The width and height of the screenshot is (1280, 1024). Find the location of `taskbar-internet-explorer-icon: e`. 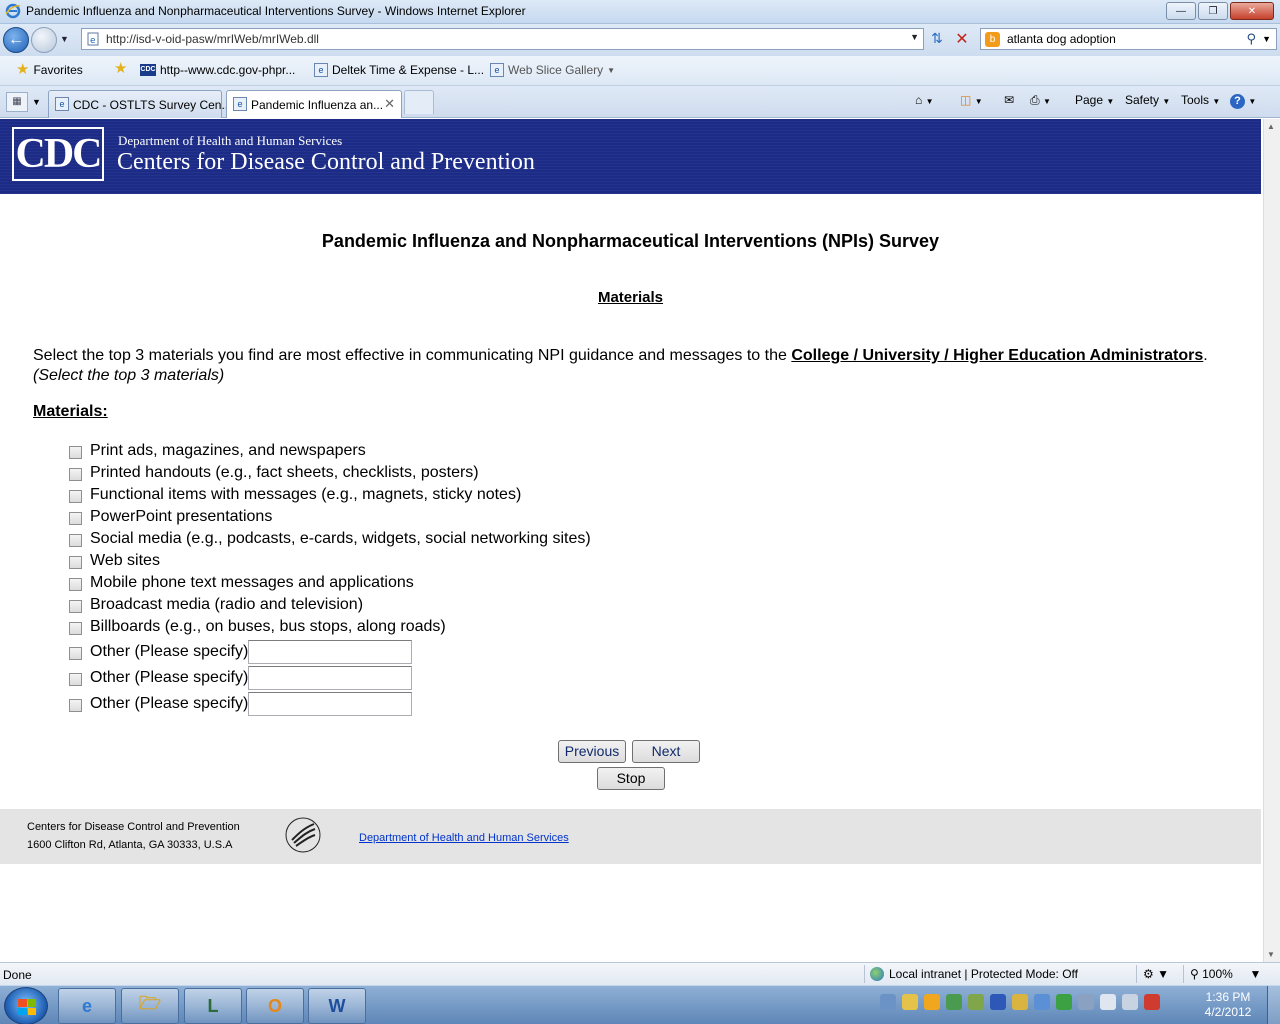

taskbar-internet-explorer-icon: e is located at coordinates (87, 1006).